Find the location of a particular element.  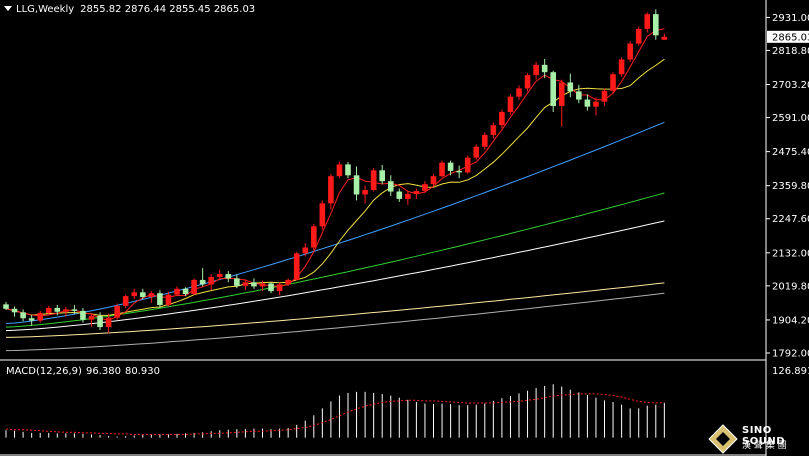

brand-logo: SINO SOUND 漢 聲 集 團 is located at coordinates (758, 439).